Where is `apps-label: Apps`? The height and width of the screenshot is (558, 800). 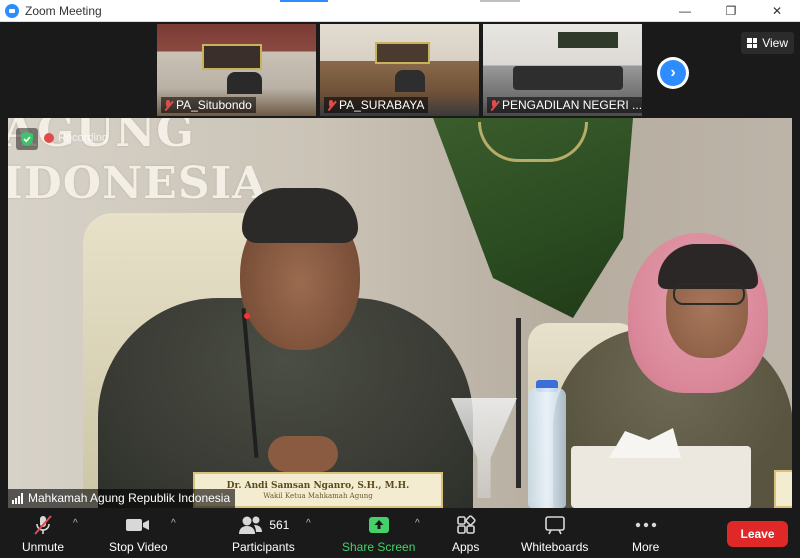
apps-label: Apps is located at coordinates (466, 547).